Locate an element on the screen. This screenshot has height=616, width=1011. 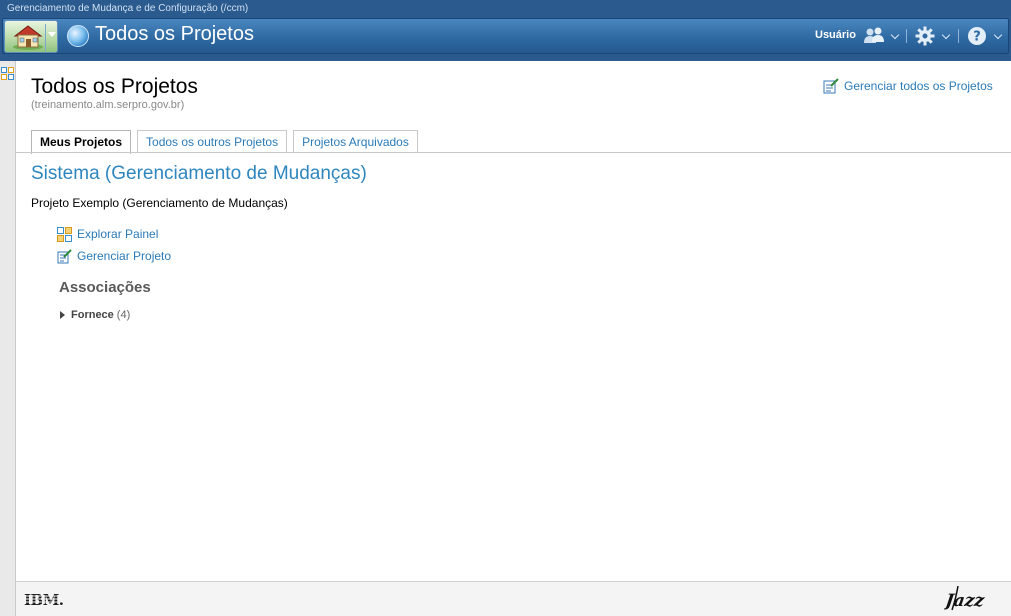
explore-dashboard-link: Explorar Painel is located at coordinates (107, 234).